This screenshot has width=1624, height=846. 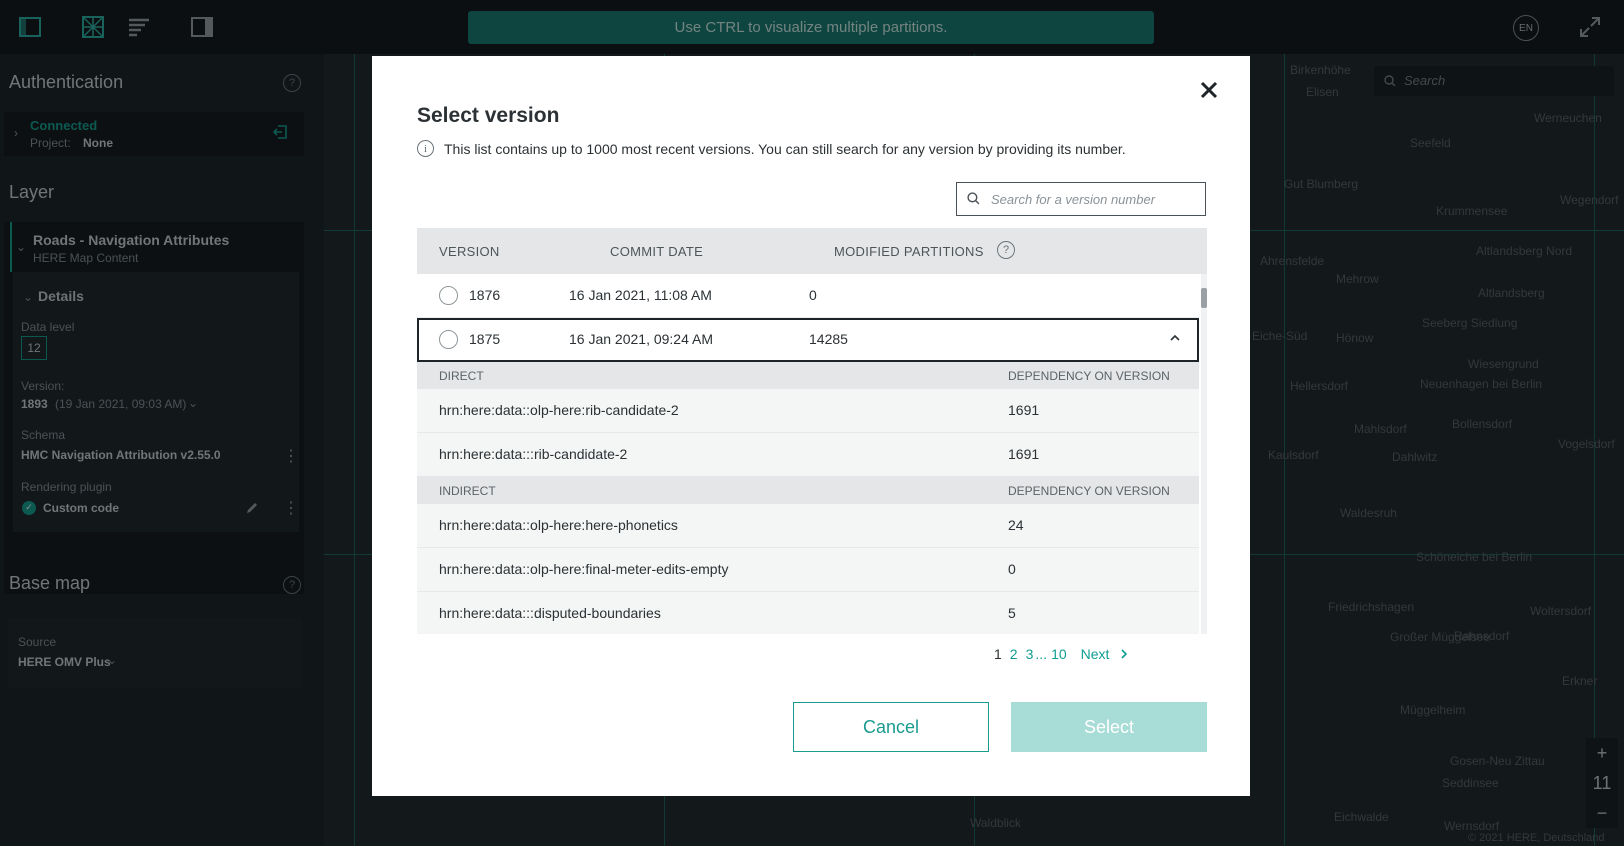 I want to click on next-page-link: Next, so click(x=1095, y=654).